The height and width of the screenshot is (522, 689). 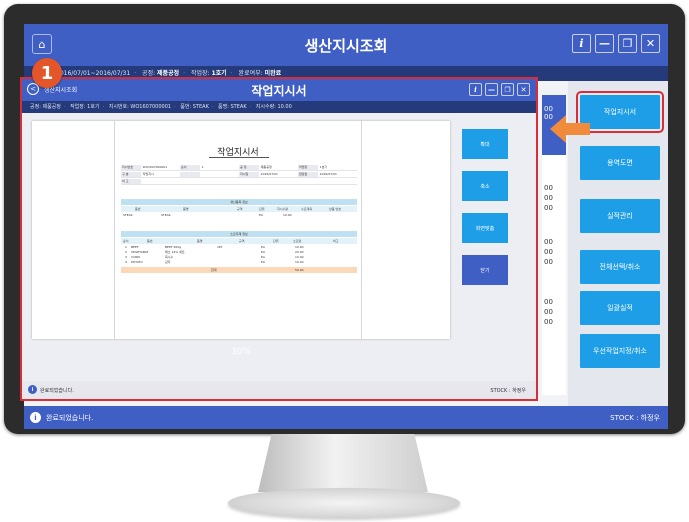 I want to click on popup-restore-button: ❐, so click(x=507, y=89).